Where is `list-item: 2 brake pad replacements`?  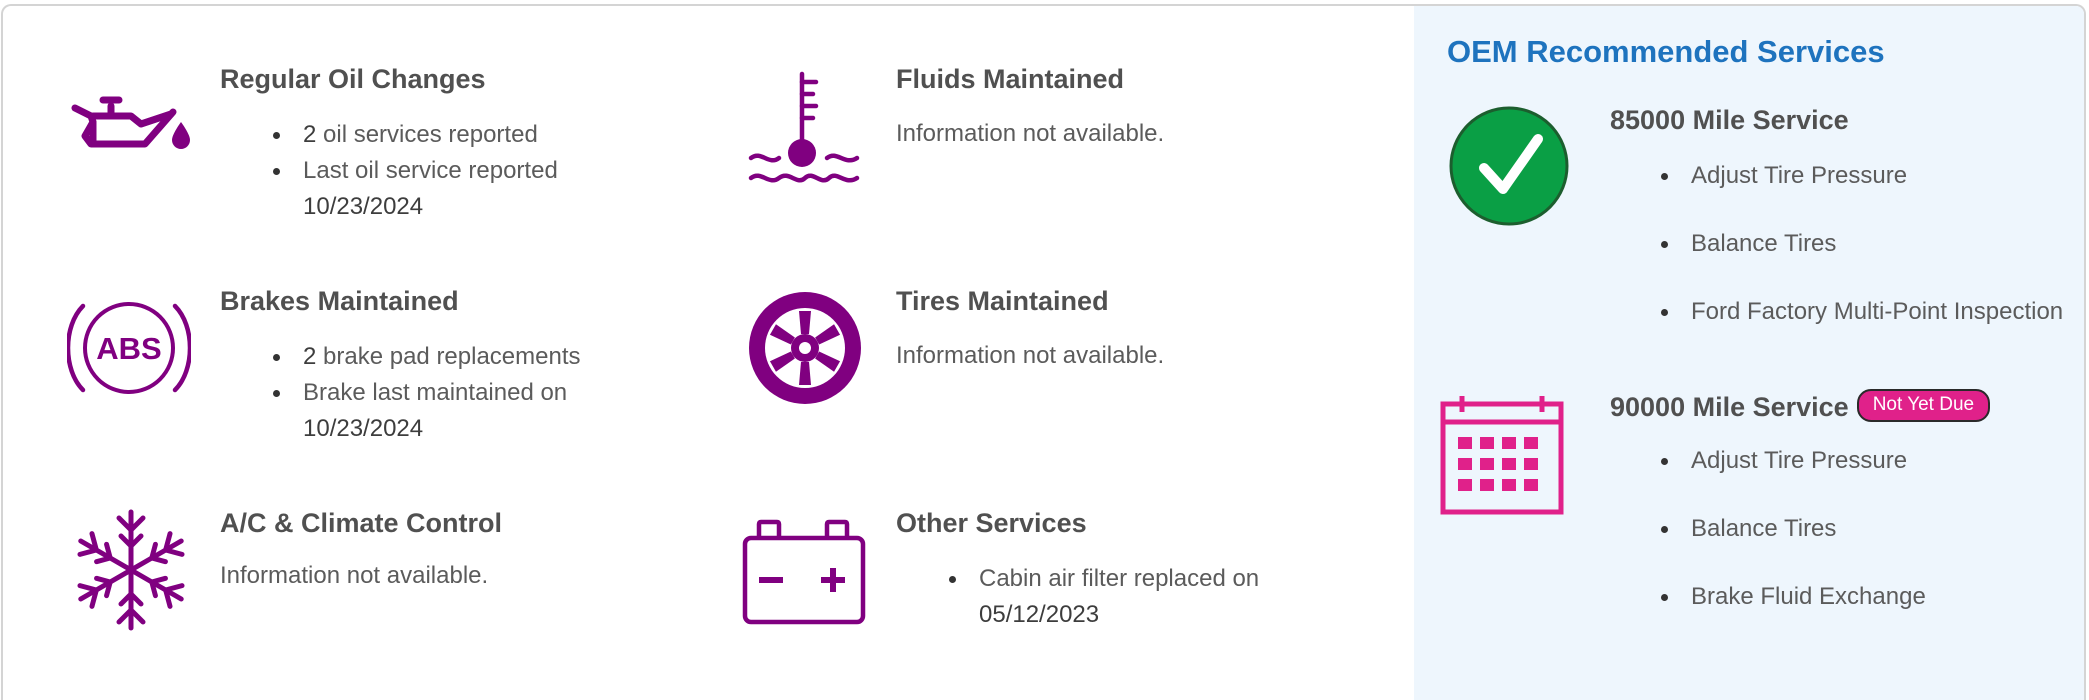
list-item: 2 brake pad replacements is located at coordinates (426, 357).